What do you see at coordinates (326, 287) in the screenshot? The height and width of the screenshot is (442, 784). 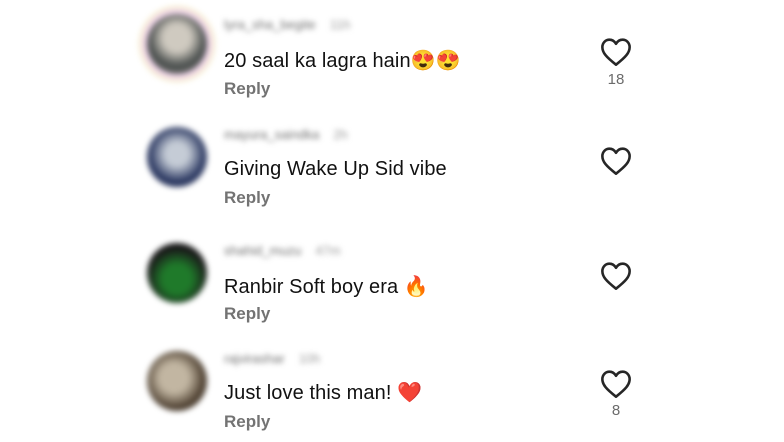 I see `comment-text: Ranbir Soft boy era 🔥` at bounding box center [326, 287].